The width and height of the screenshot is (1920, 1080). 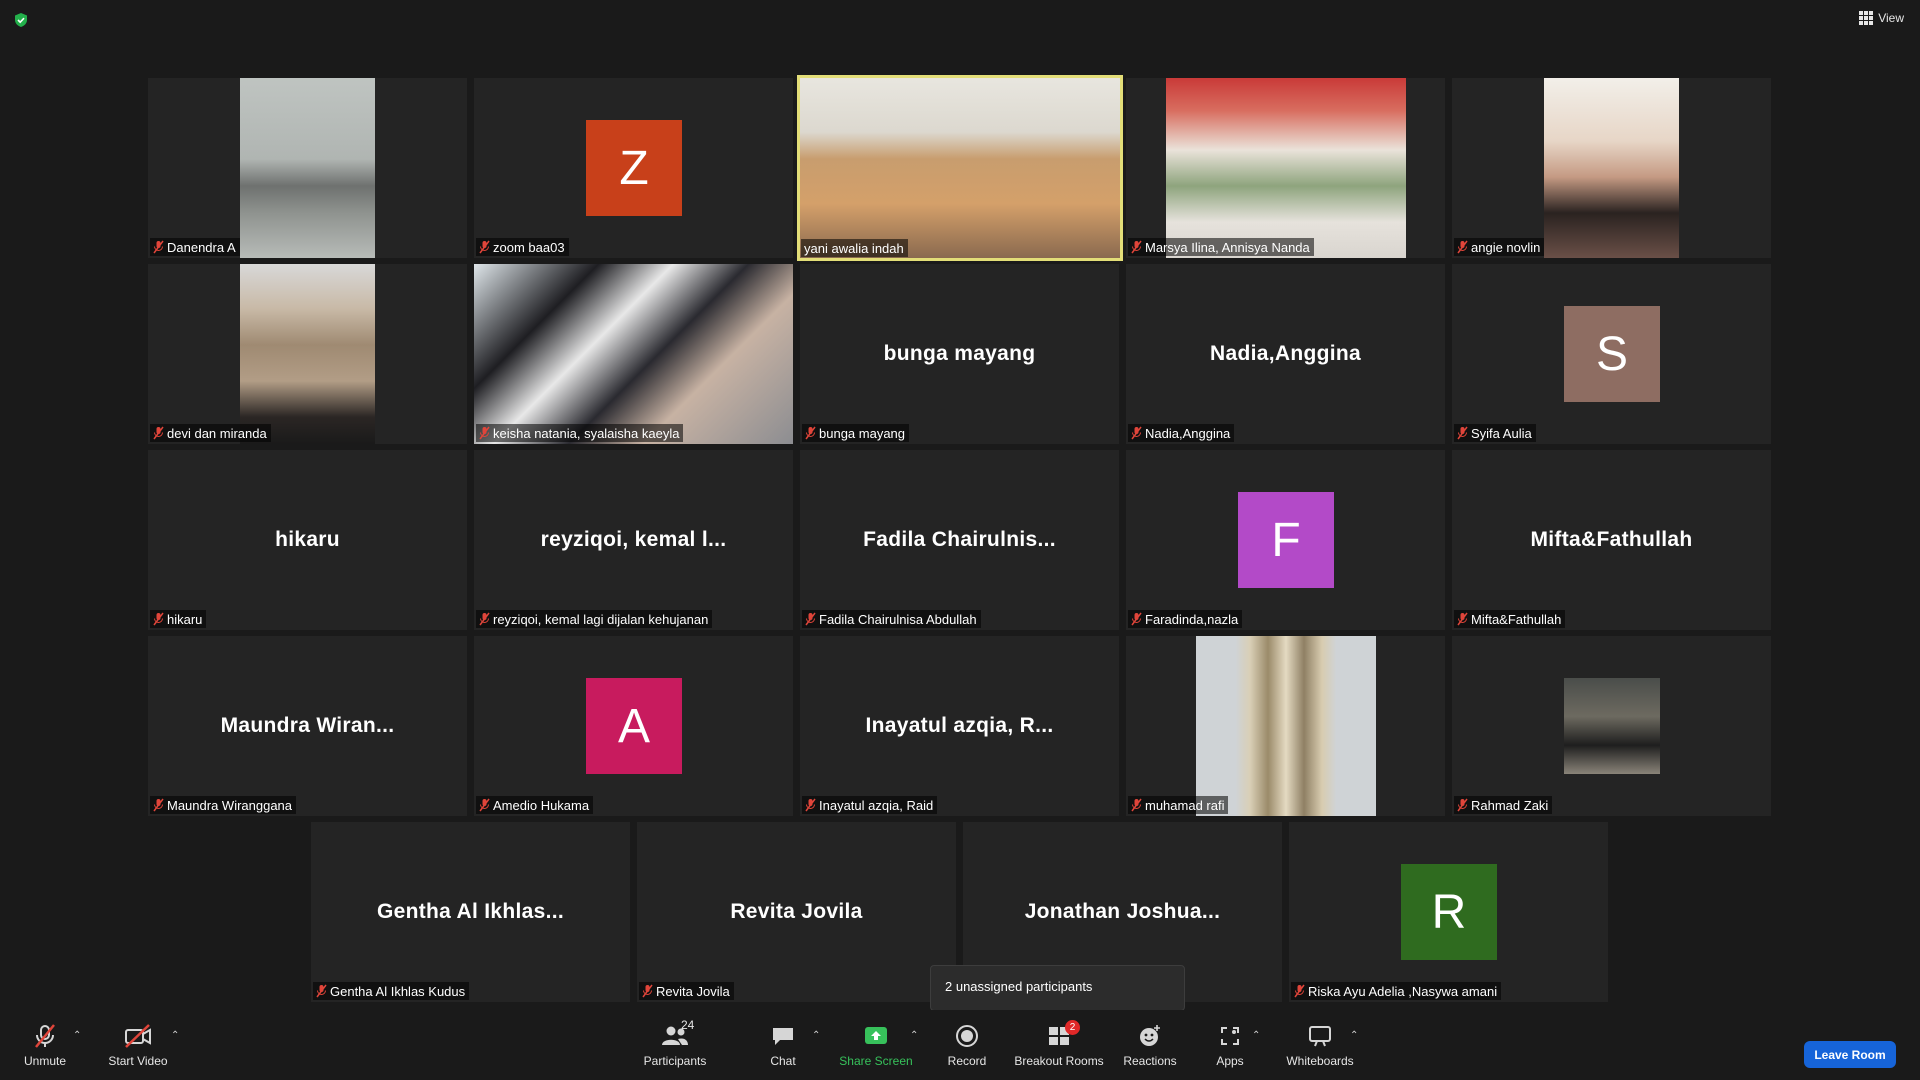 I want to click on reactions-label: Reactions, so click(x=1150, y=1061).